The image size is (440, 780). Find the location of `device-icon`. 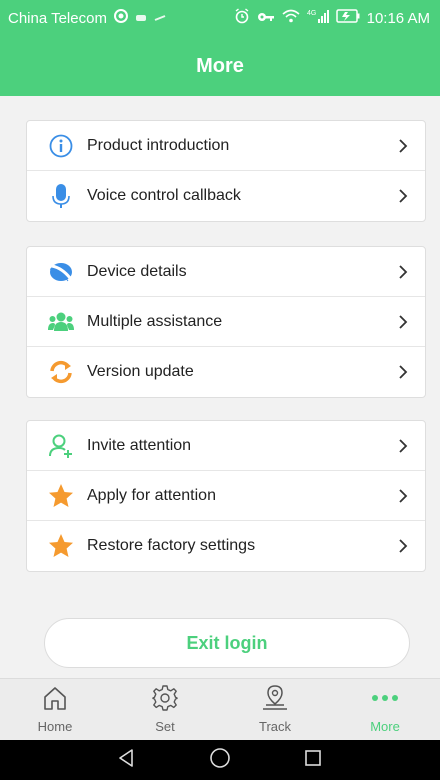

device-icon is located at coordinates (61, 272).